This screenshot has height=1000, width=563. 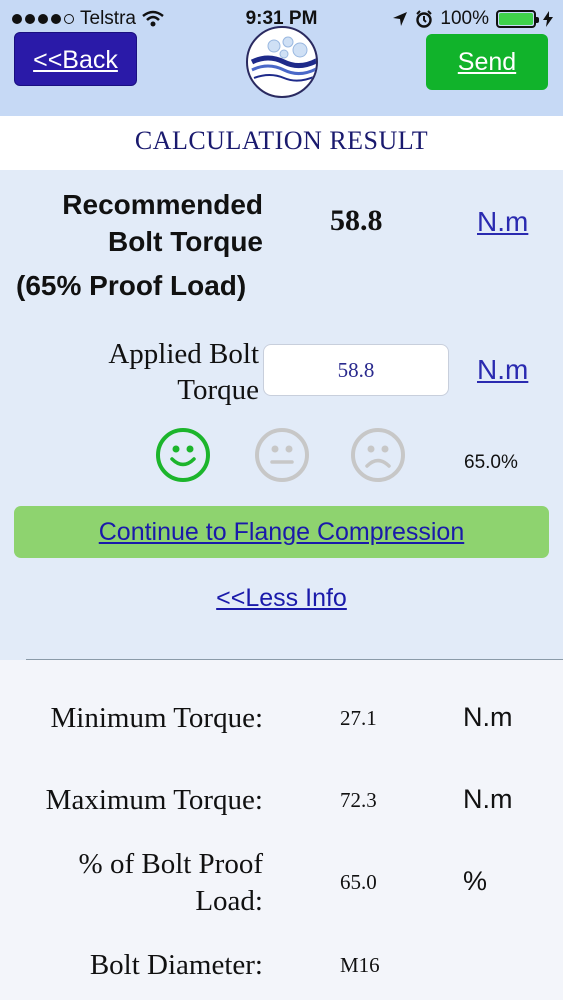 I want to click on proof-label-line1: % of Bolt Proof, so click(x=171, y=864).